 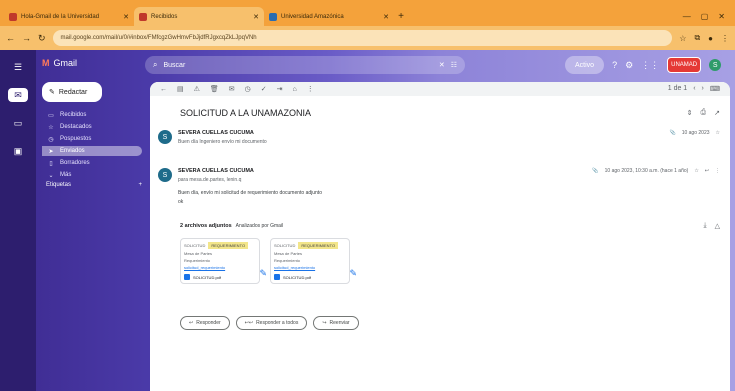 I want to click on prev-page-icon: ‹, so click(x=694, y=89).